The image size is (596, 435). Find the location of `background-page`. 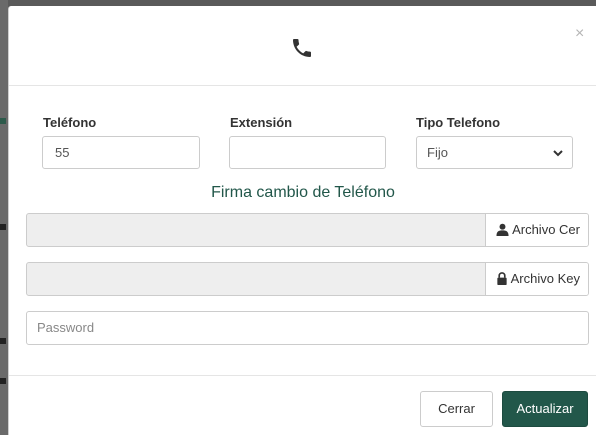

background-page is located at coordinates (4, 217).